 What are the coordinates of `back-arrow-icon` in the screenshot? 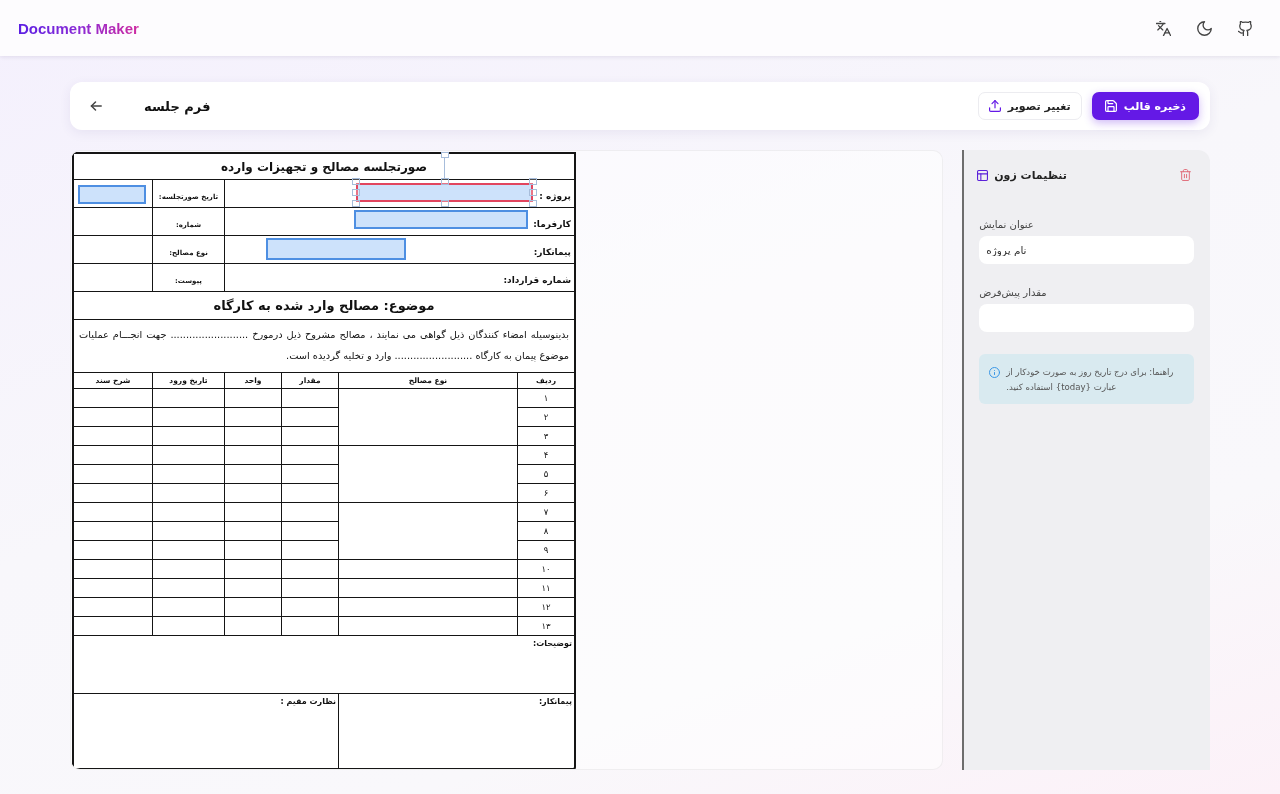 It's located at (95, 106).